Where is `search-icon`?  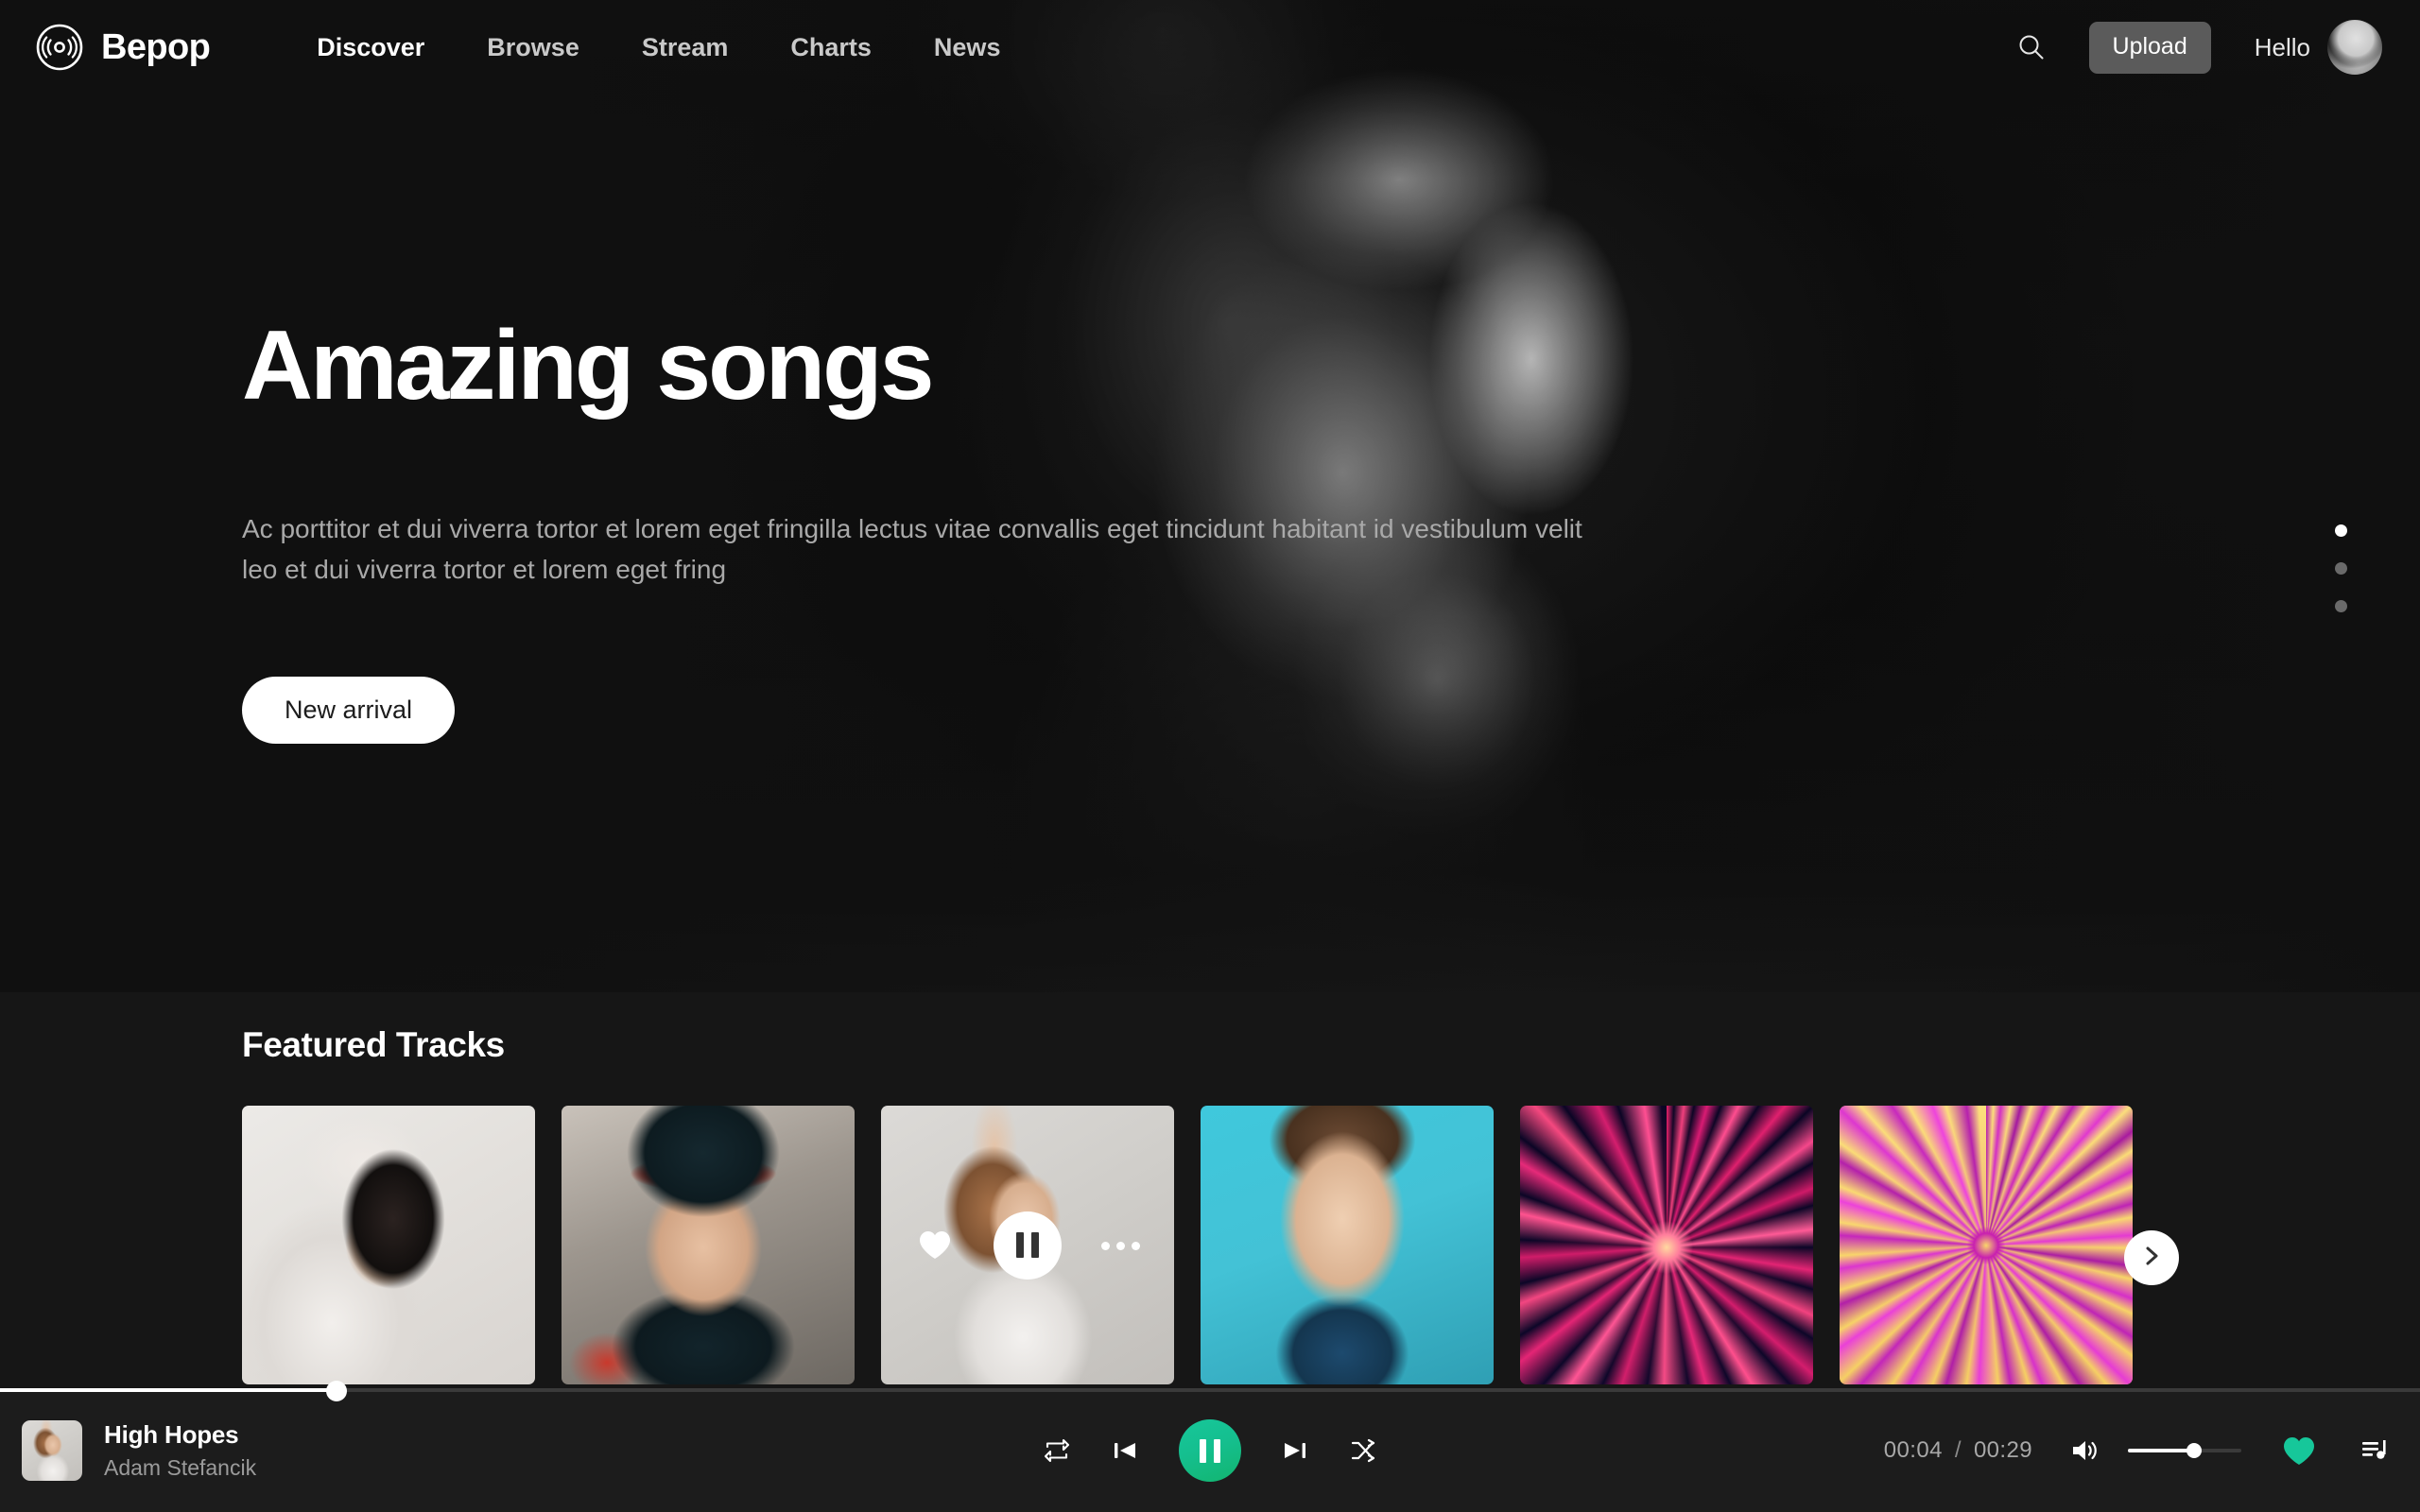
search-icon is located at coordinates (2031, 47).